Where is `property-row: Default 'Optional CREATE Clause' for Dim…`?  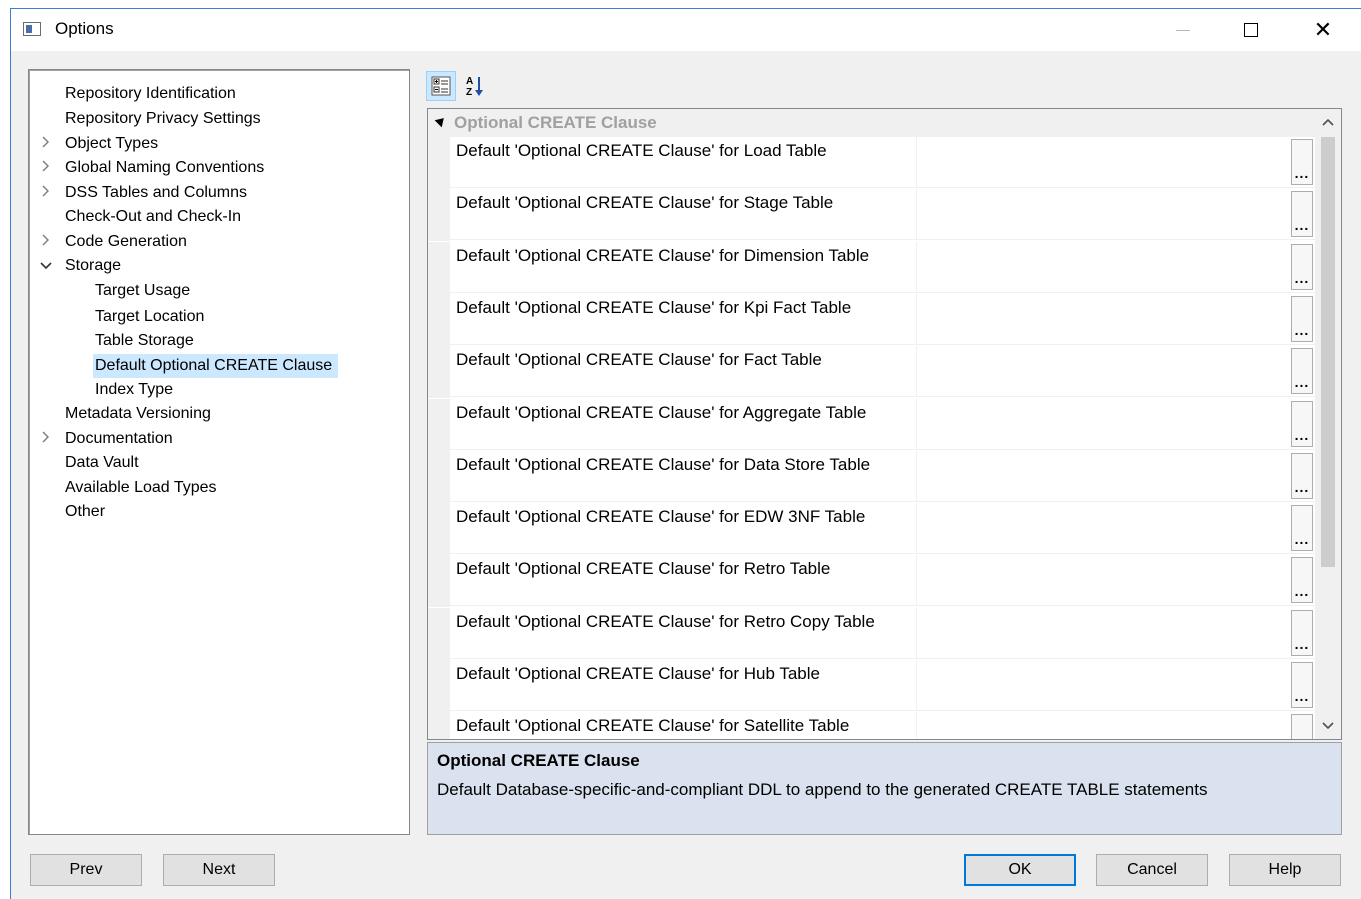
property-row: Default 'Optional CREATE Clause' for Dim… is located at coordinates (871, 267).